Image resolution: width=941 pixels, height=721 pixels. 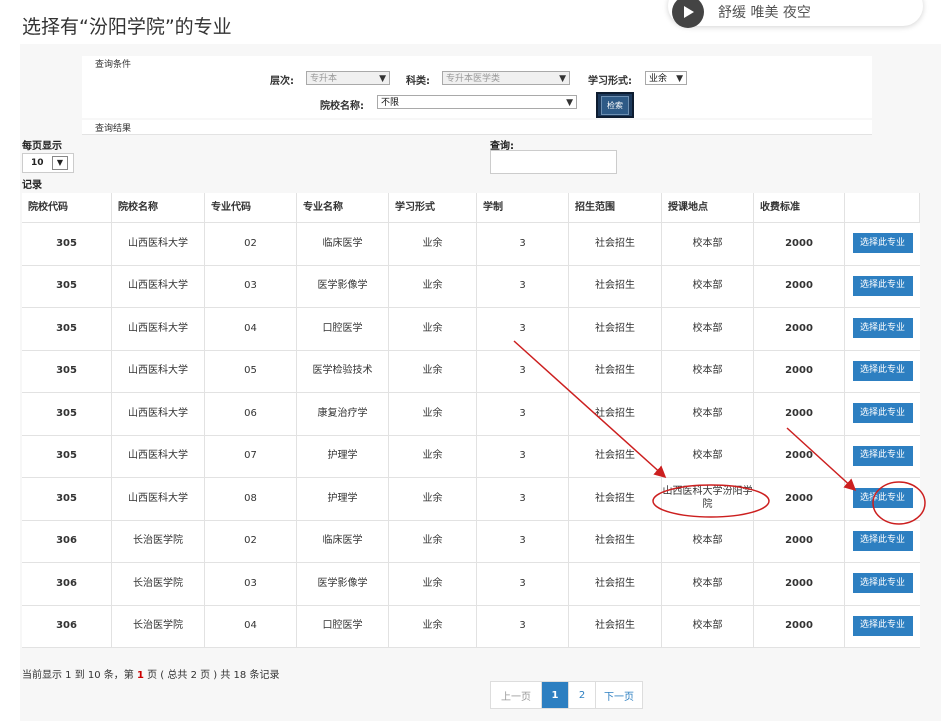 I want to click on table-row: 306 长治医学院 04 口腔医学 业余 3 社会招生 校本部 2000 选择此专业, so click(x=471, y=626).